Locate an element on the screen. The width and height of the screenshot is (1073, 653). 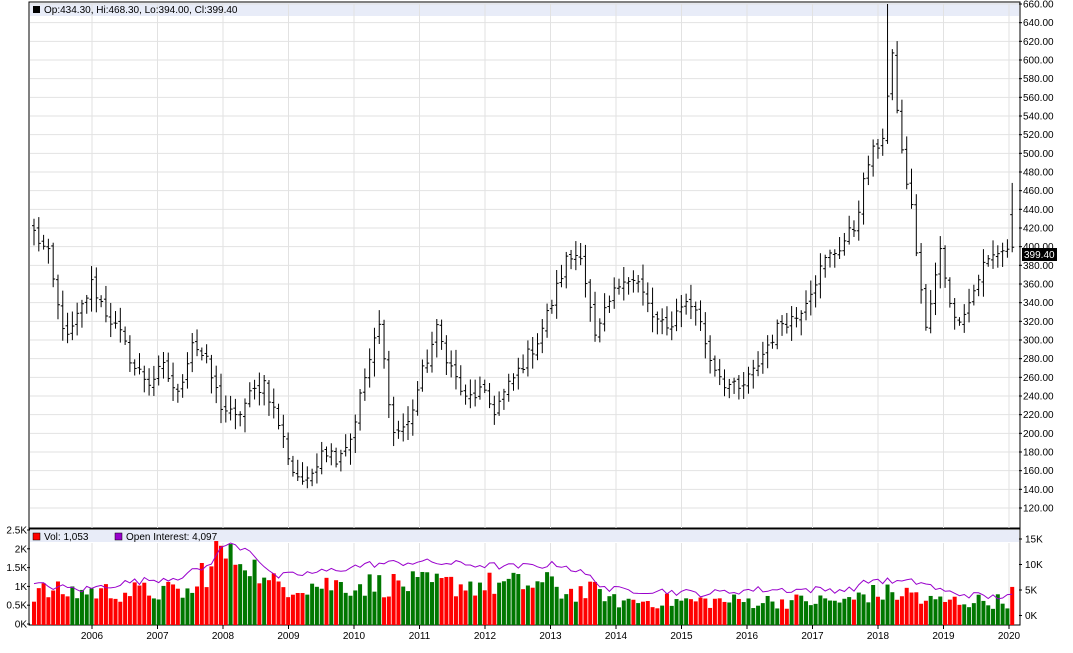
price-tick-label: 500.00 is located at coordinates (1038, 154).